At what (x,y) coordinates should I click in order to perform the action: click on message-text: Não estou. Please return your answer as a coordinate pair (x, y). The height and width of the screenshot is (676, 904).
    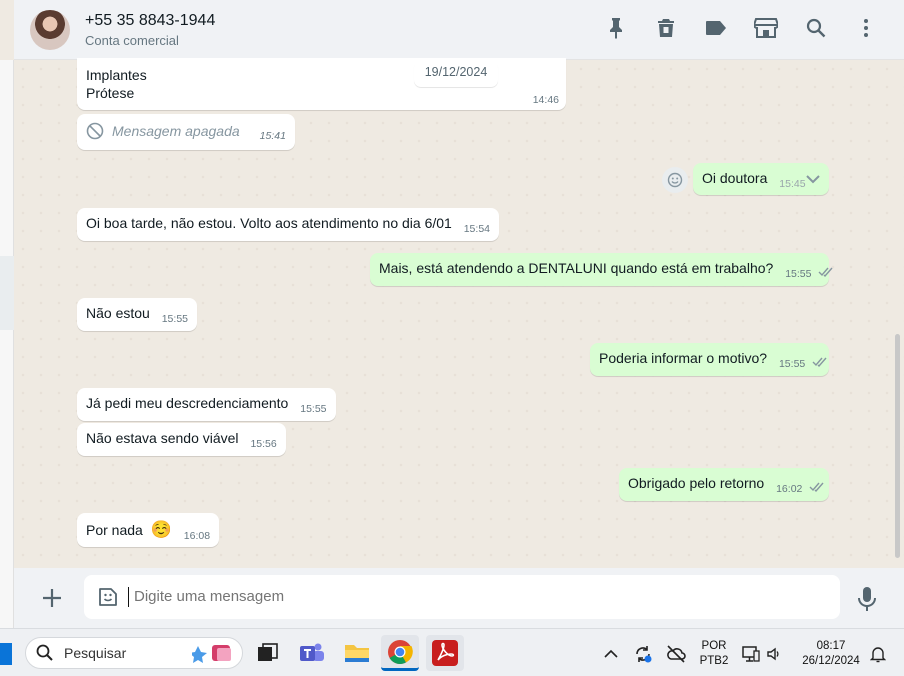
    Looking at the image, I should click on (118, 313).